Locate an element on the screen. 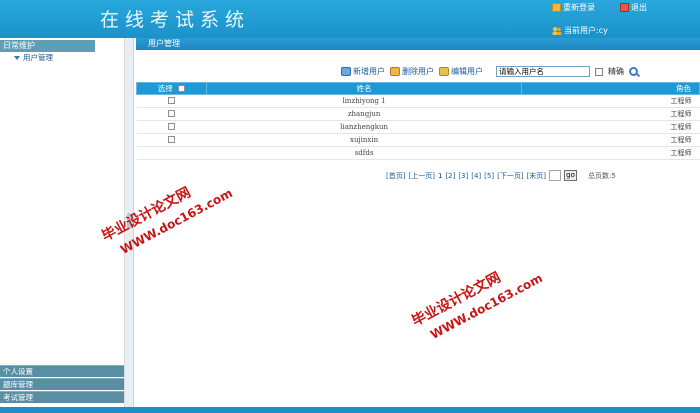 The image size is (700, 413). column-role: 角色 is located at coordinates (610, 88).